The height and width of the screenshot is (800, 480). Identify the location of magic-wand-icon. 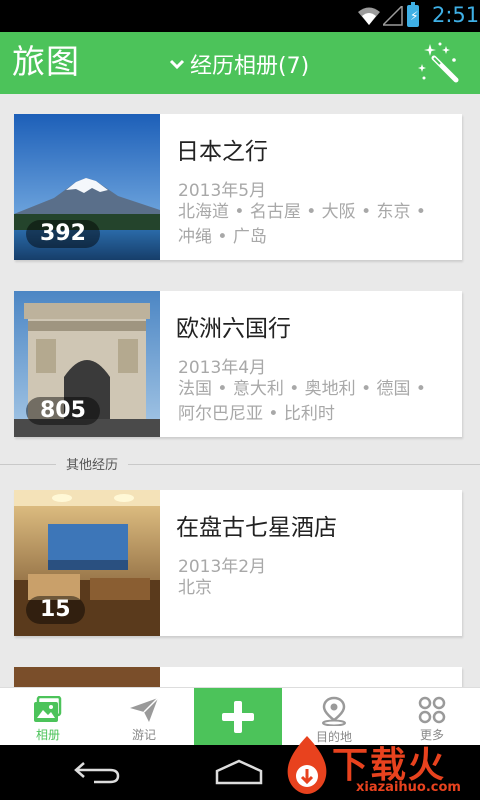
(439, 63).